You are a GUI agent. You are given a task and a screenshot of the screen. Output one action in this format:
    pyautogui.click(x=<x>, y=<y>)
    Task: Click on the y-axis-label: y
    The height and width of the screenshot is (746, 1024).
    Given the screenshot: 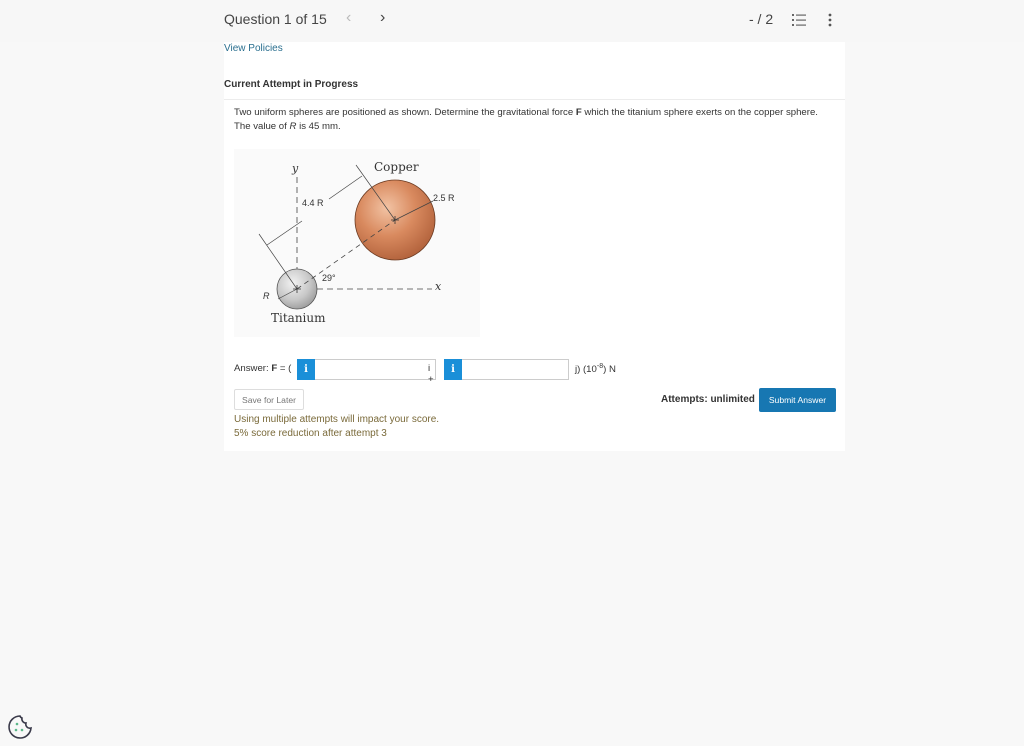 What is the action you would take?
    pyautogui.click(x=295, y=168)
    